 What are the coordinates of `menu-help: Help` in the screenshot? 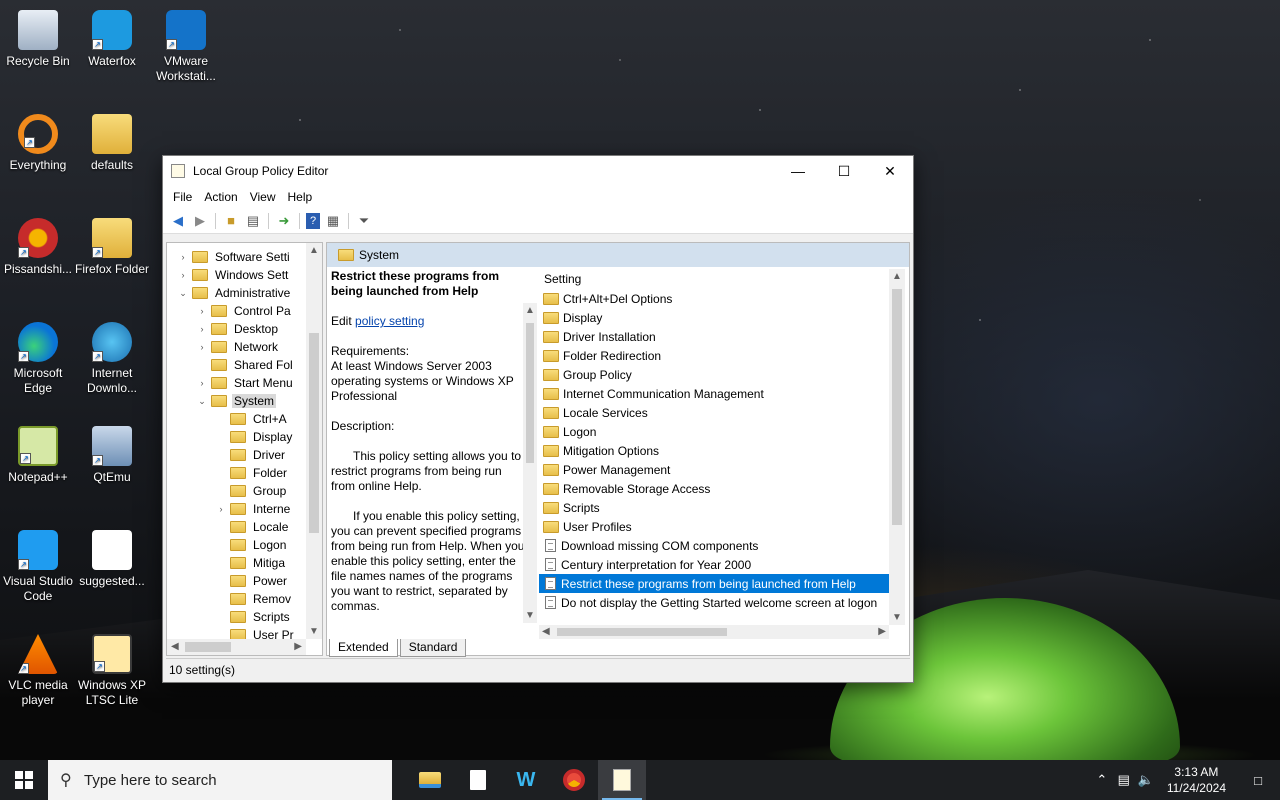 It's located at (300, 197).